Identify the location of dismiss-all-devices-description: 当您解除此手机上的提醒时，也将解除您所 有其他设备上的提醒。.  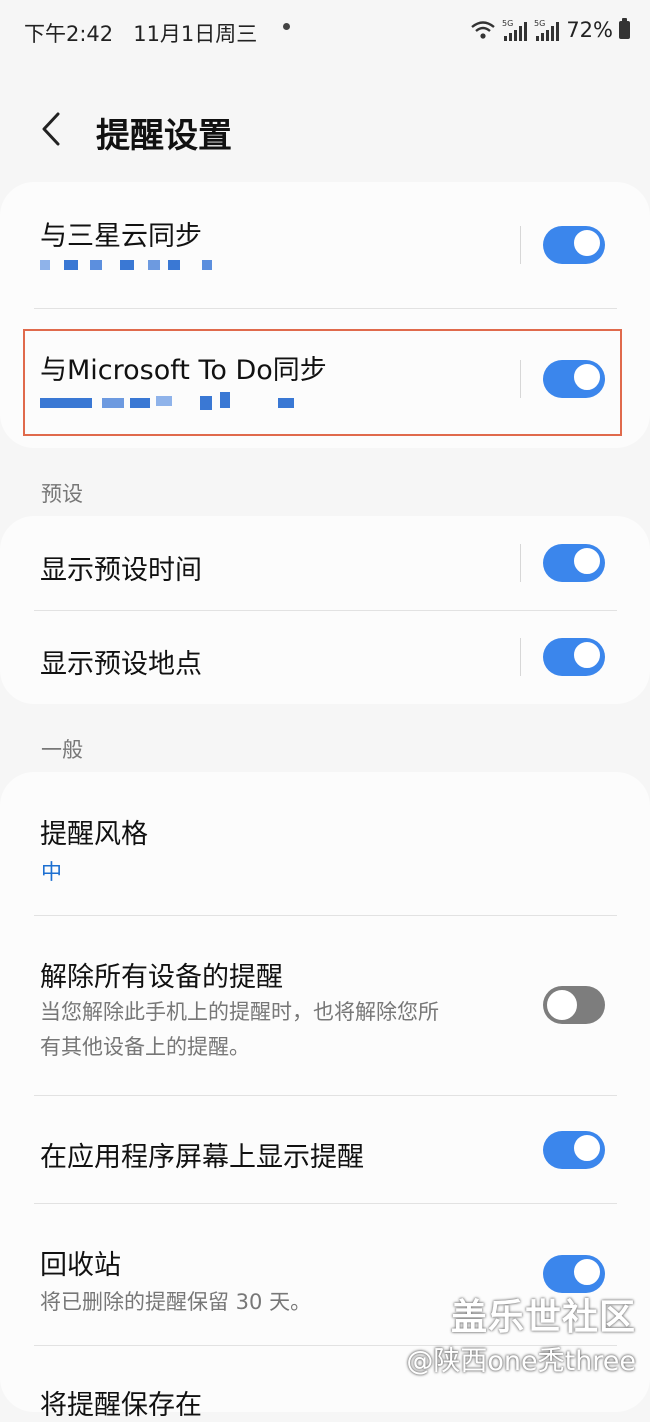
(239, 1029).